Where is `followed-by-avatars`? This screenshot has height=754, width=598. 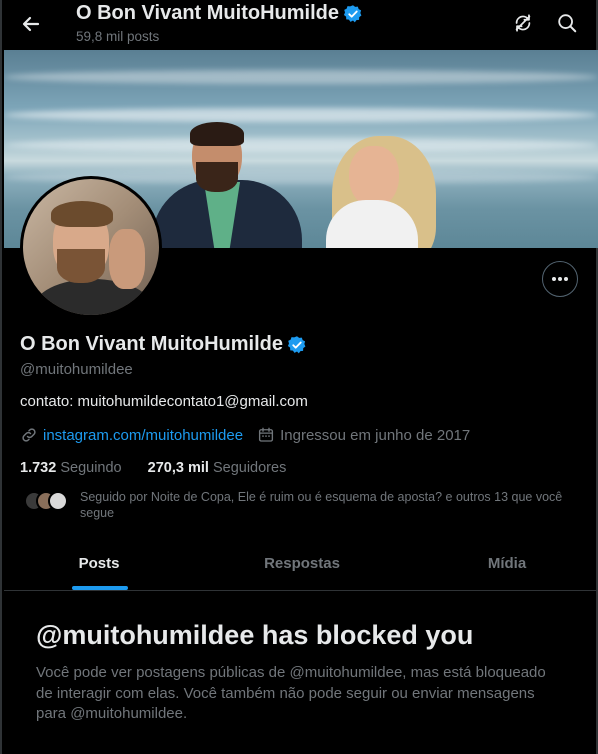
followed-by-avatars is located at coordinates (47, 502).